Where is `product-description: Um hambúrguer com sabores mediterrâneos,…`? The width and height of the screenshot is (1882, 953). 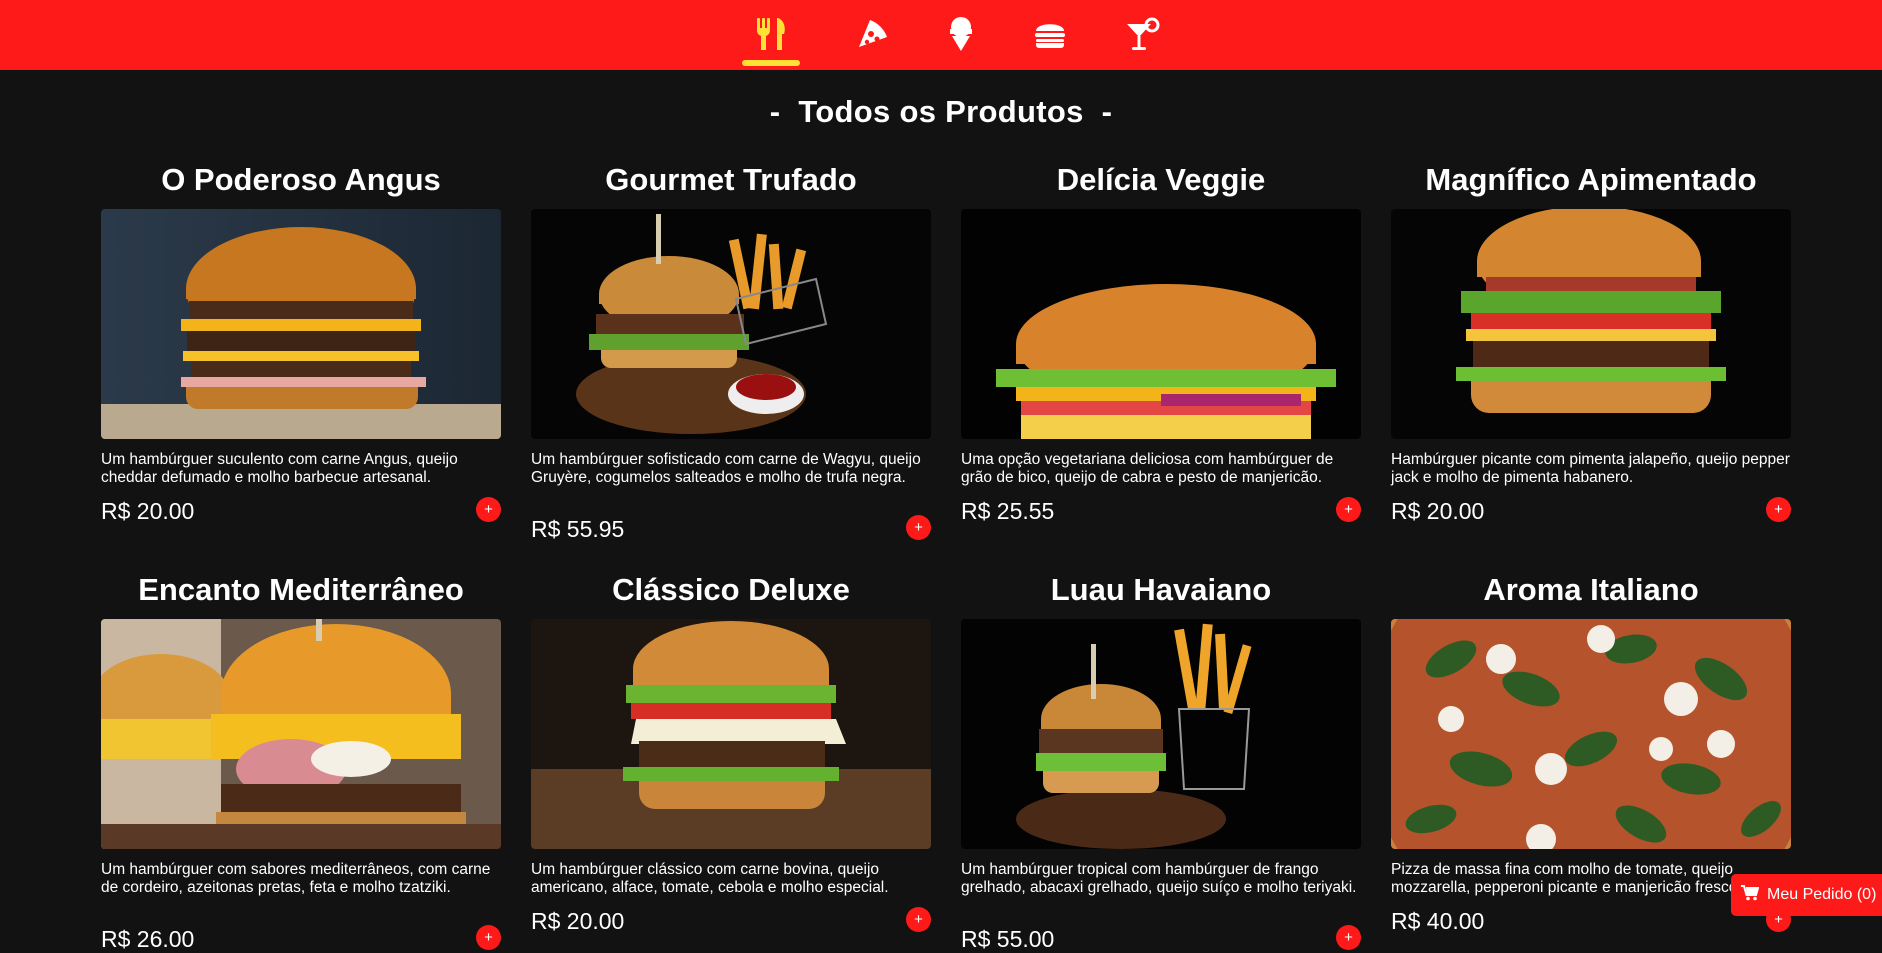 product-description: Um hambúrguer com sabores mediterrâneos,… is located at coordinates (296, 878).